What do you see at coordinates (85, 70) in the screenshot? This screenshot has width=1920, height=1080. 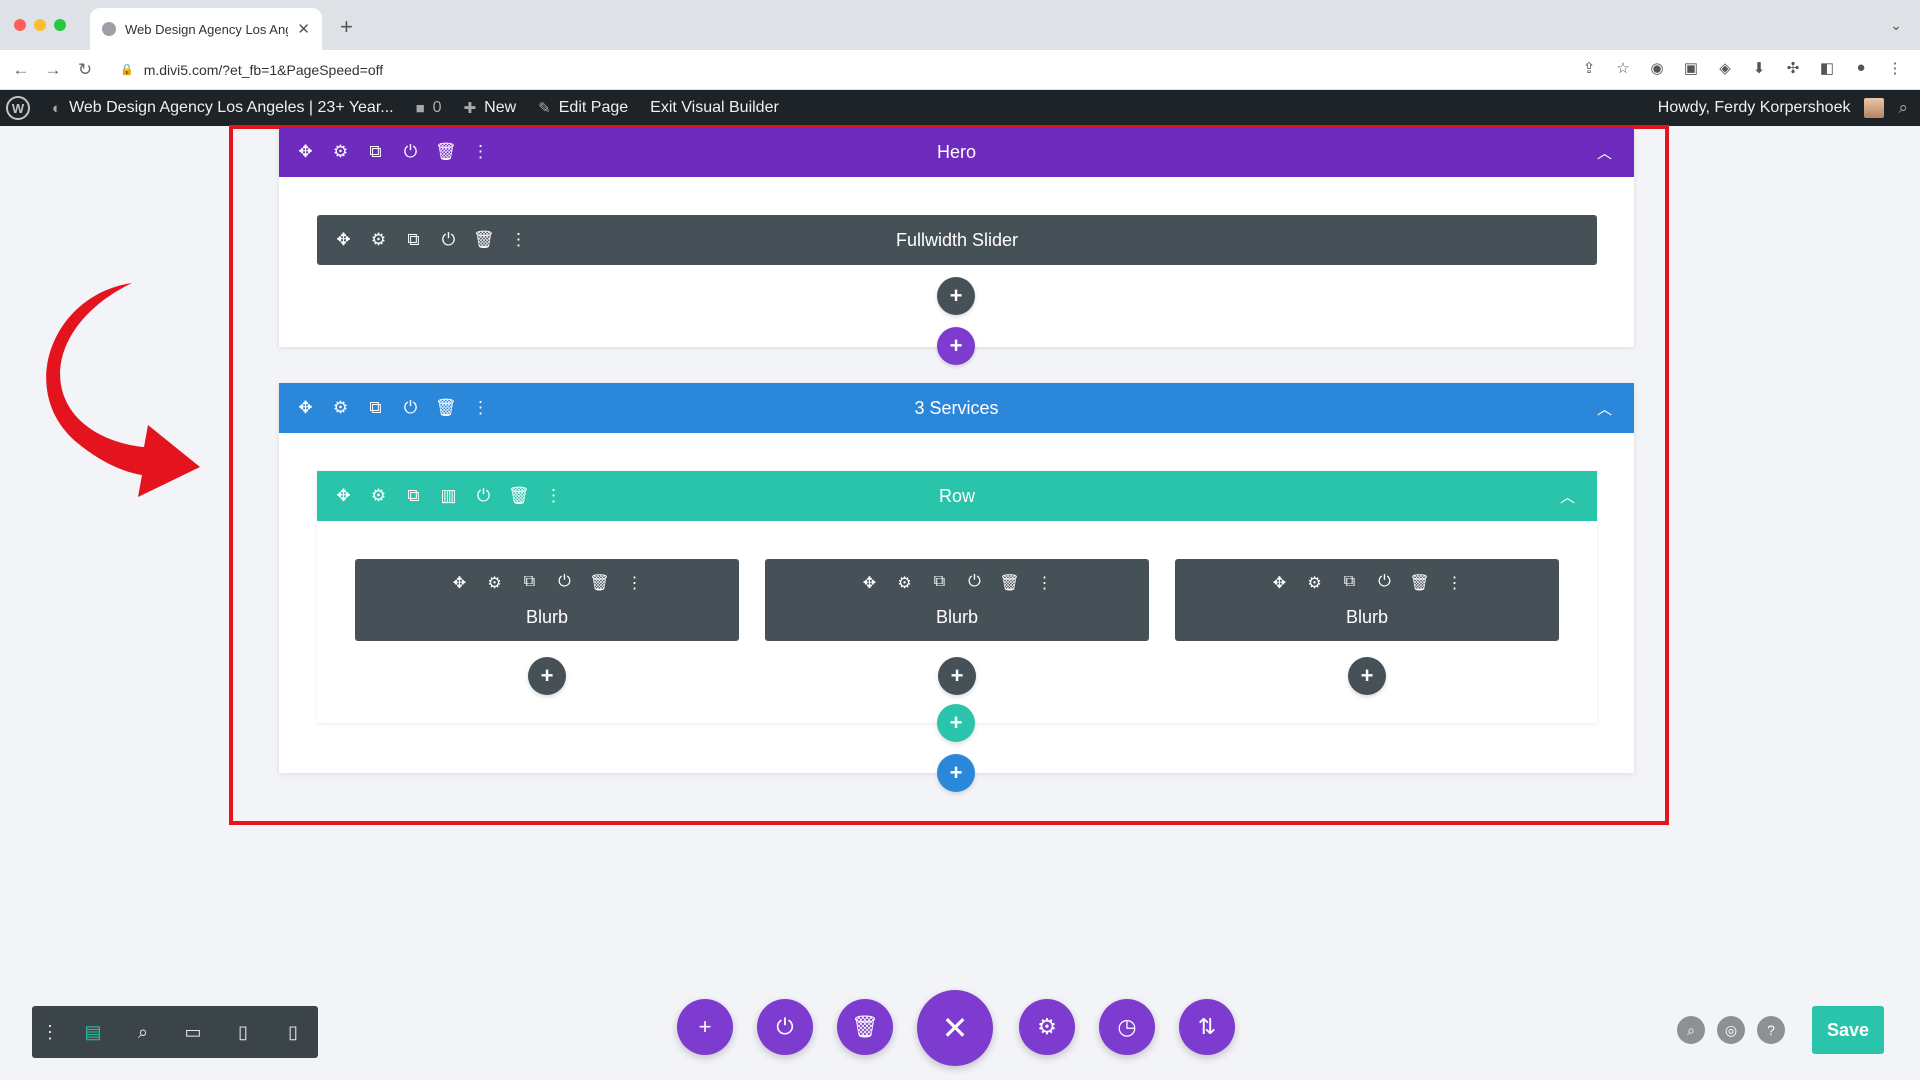 I see `reload-icon: ↻` at bounding box center [85, 70].